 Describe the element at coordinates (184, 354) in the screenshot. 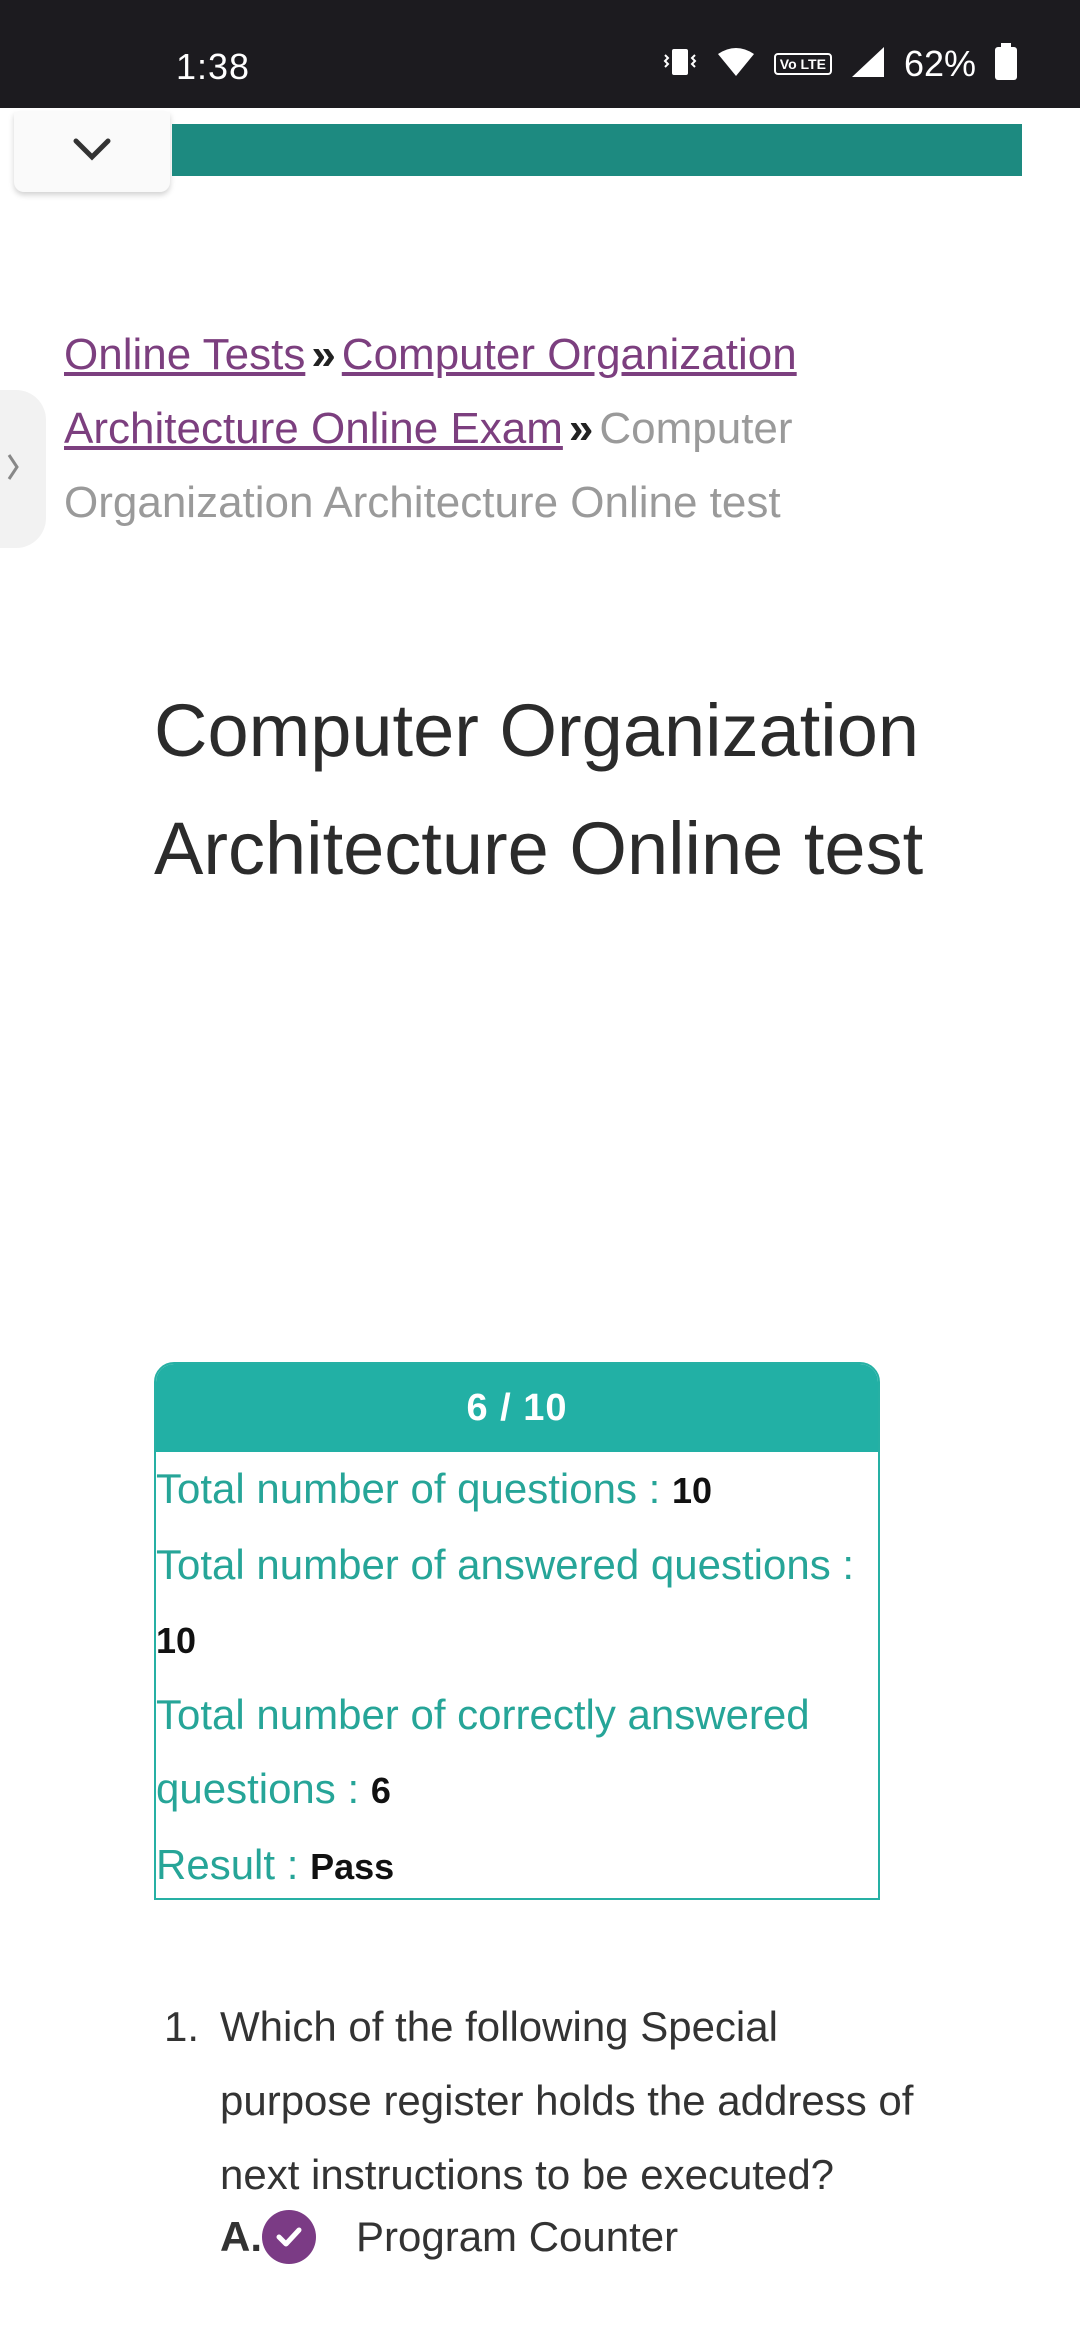

I see `breadcrumb-link-online-tests: Online Tests` at that location.